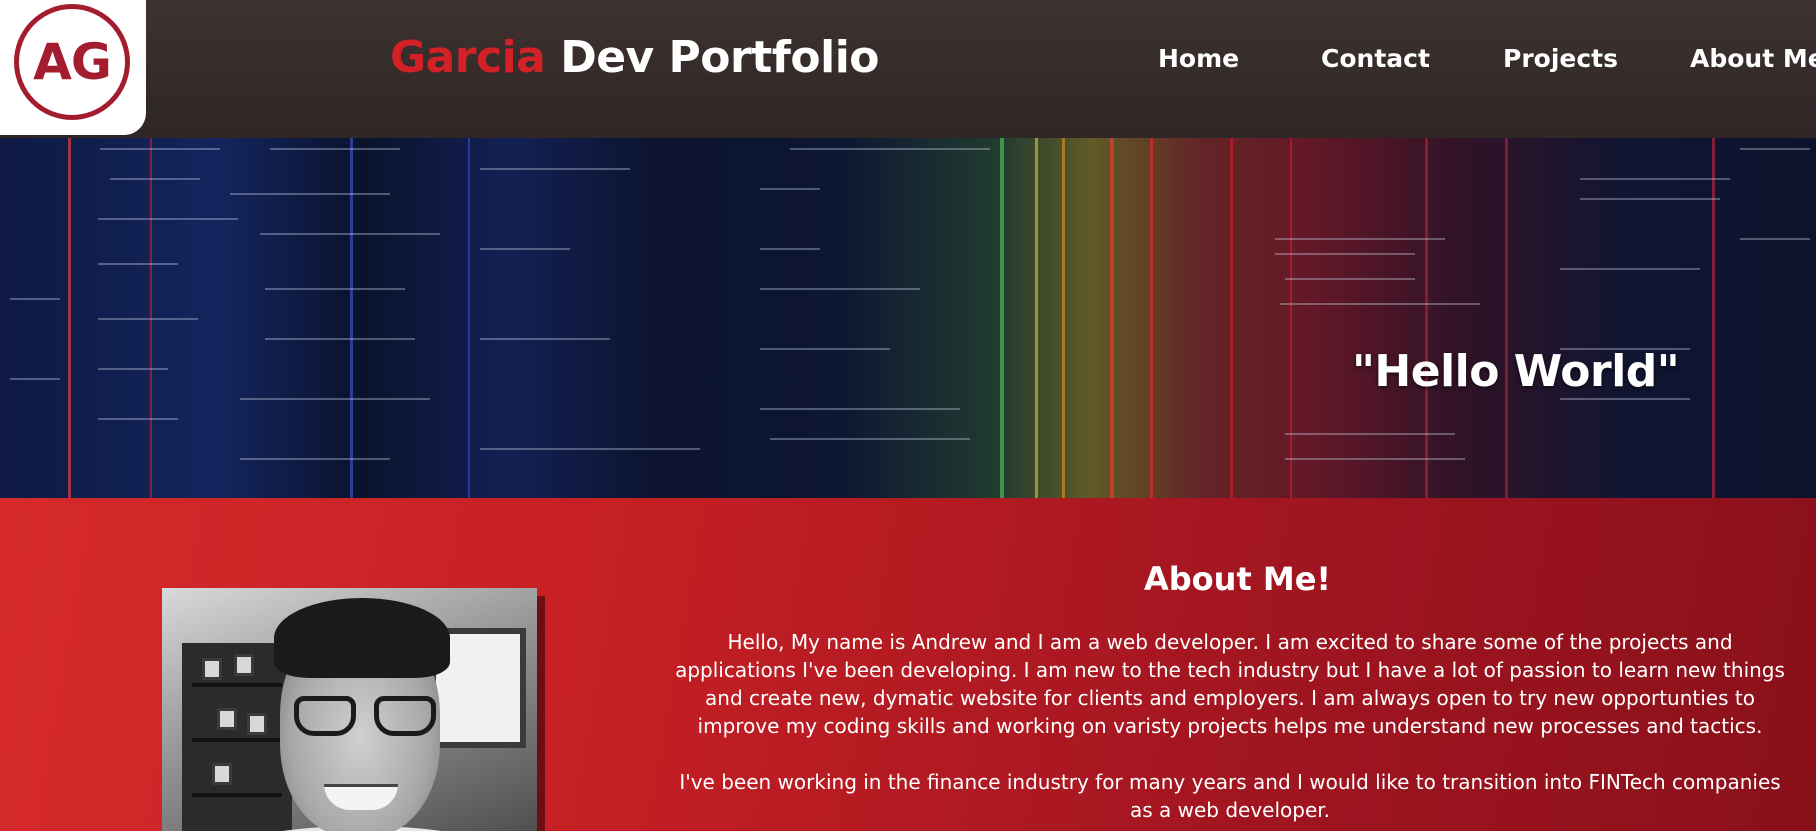  I want to click on nav-about-me: About Me, so click(1753, 58).